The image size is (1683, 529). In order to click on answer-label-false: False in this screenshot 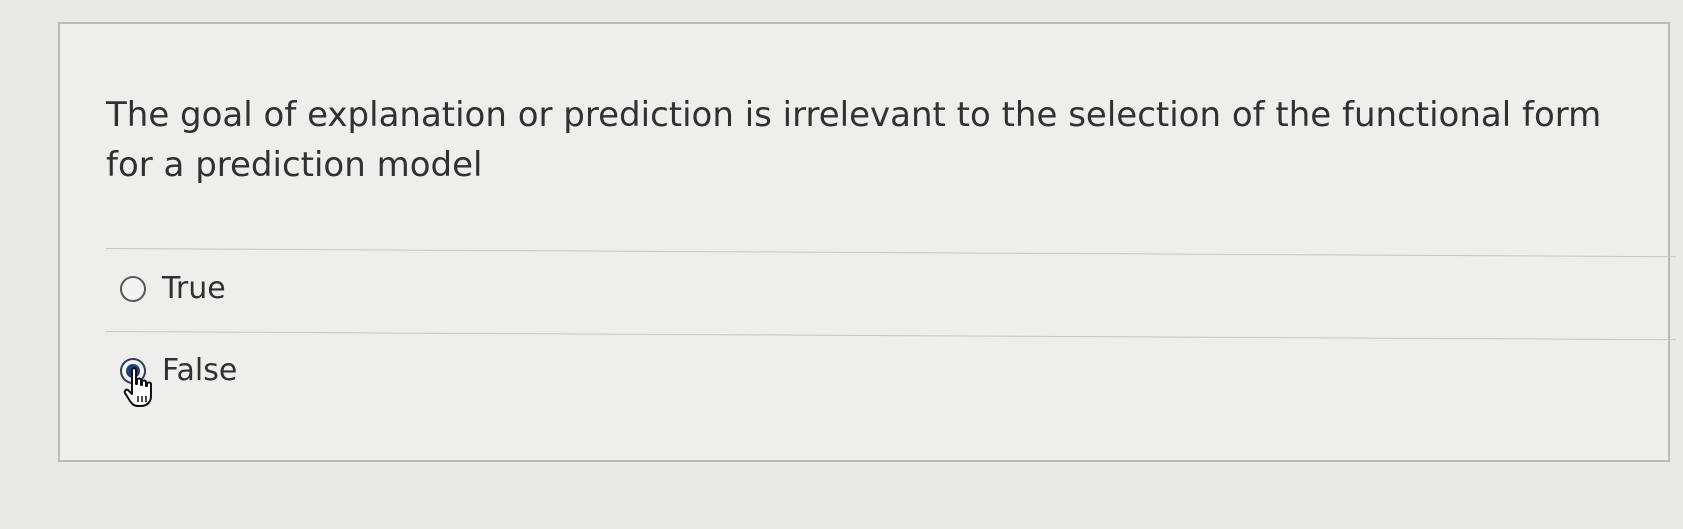, I will do `click(200, 370)`.